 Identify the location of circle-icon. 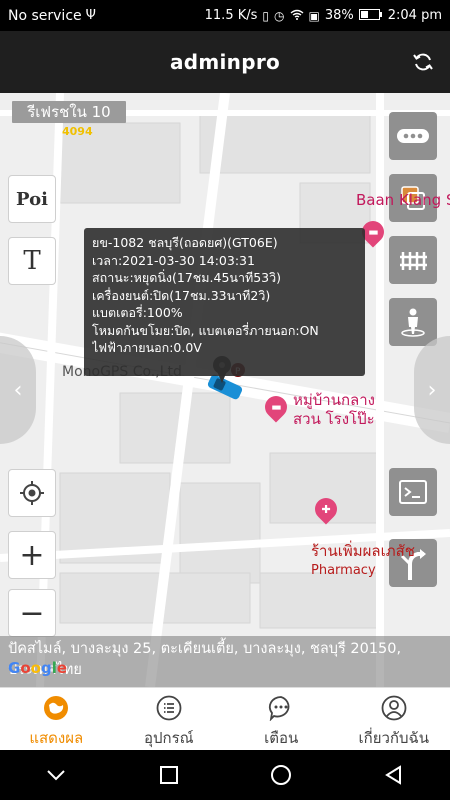
(281, 775).